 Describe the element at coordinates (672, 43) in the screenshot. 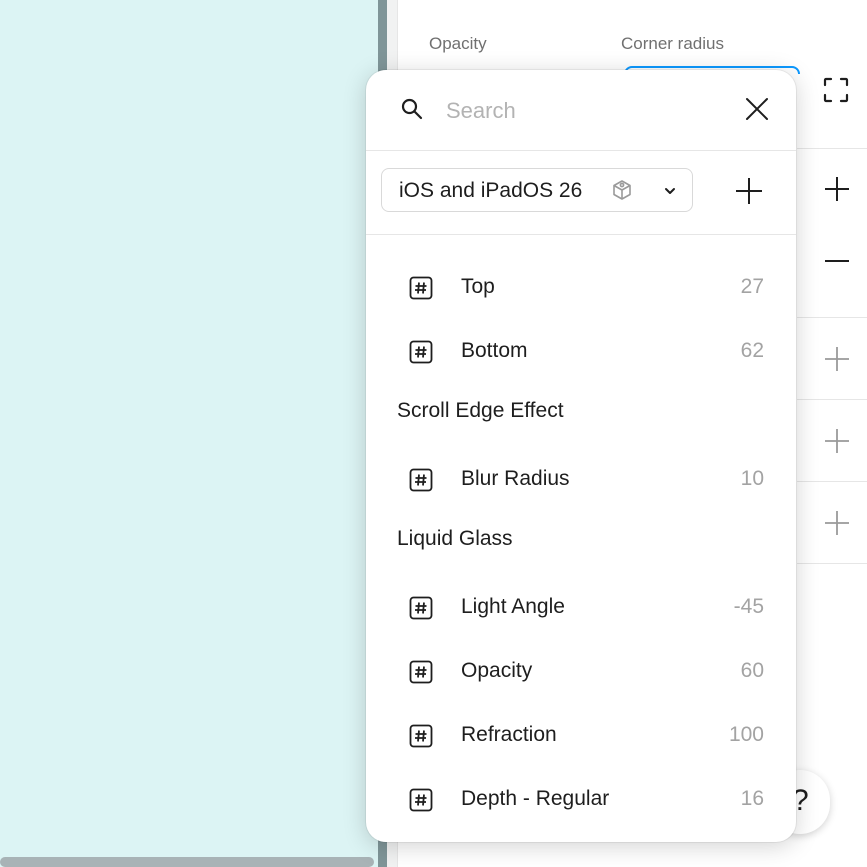

I see `corner-radius-label: Corner radius` at that location.